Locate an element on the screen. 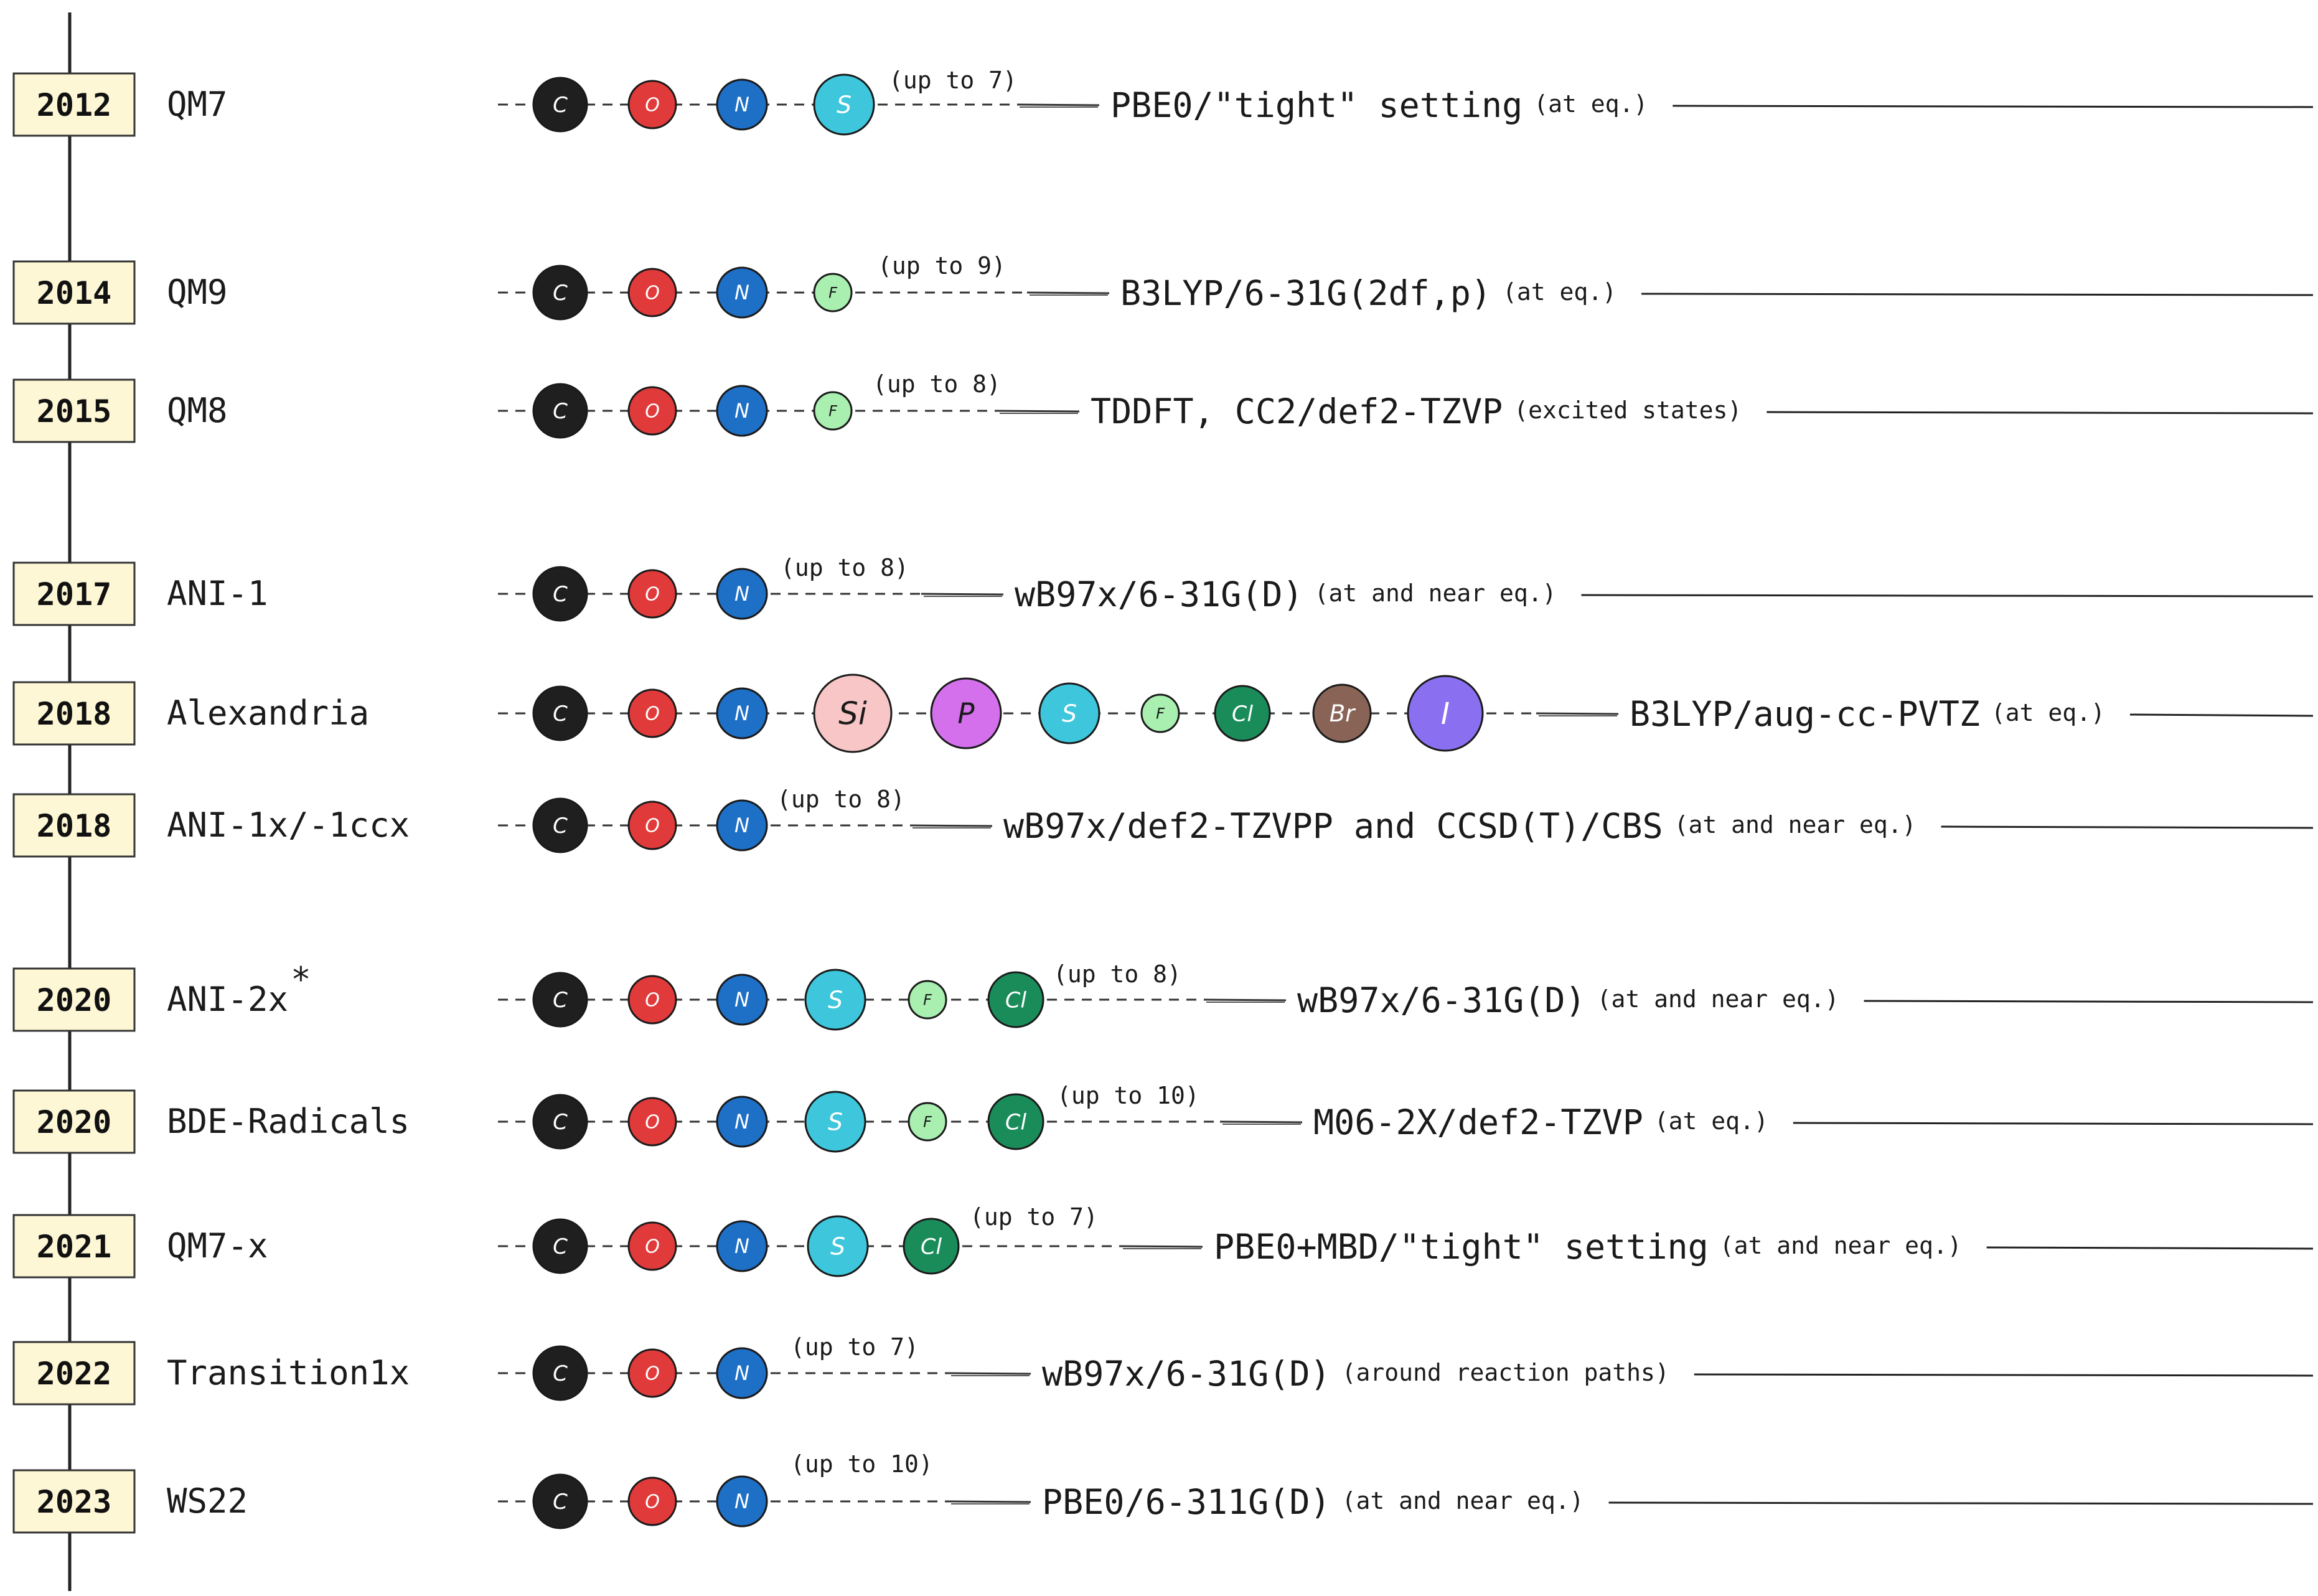  heavy-atom-limit-label: (up to 9) is located at coordinates (942, 265).